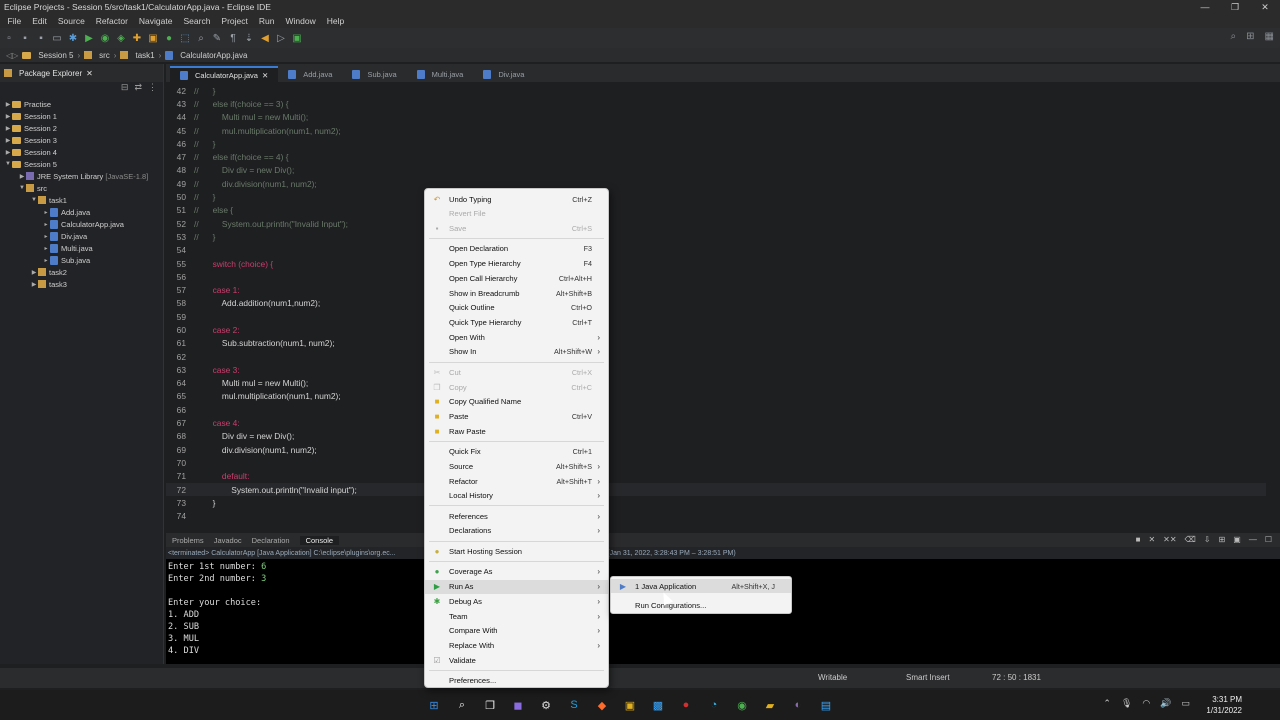 This screenshot has height=720, width=1280. What do you see at coordinates (155, 21) in the screenshot?
I see `menu-navigate: Navigate` at bounding box center [155, 21].